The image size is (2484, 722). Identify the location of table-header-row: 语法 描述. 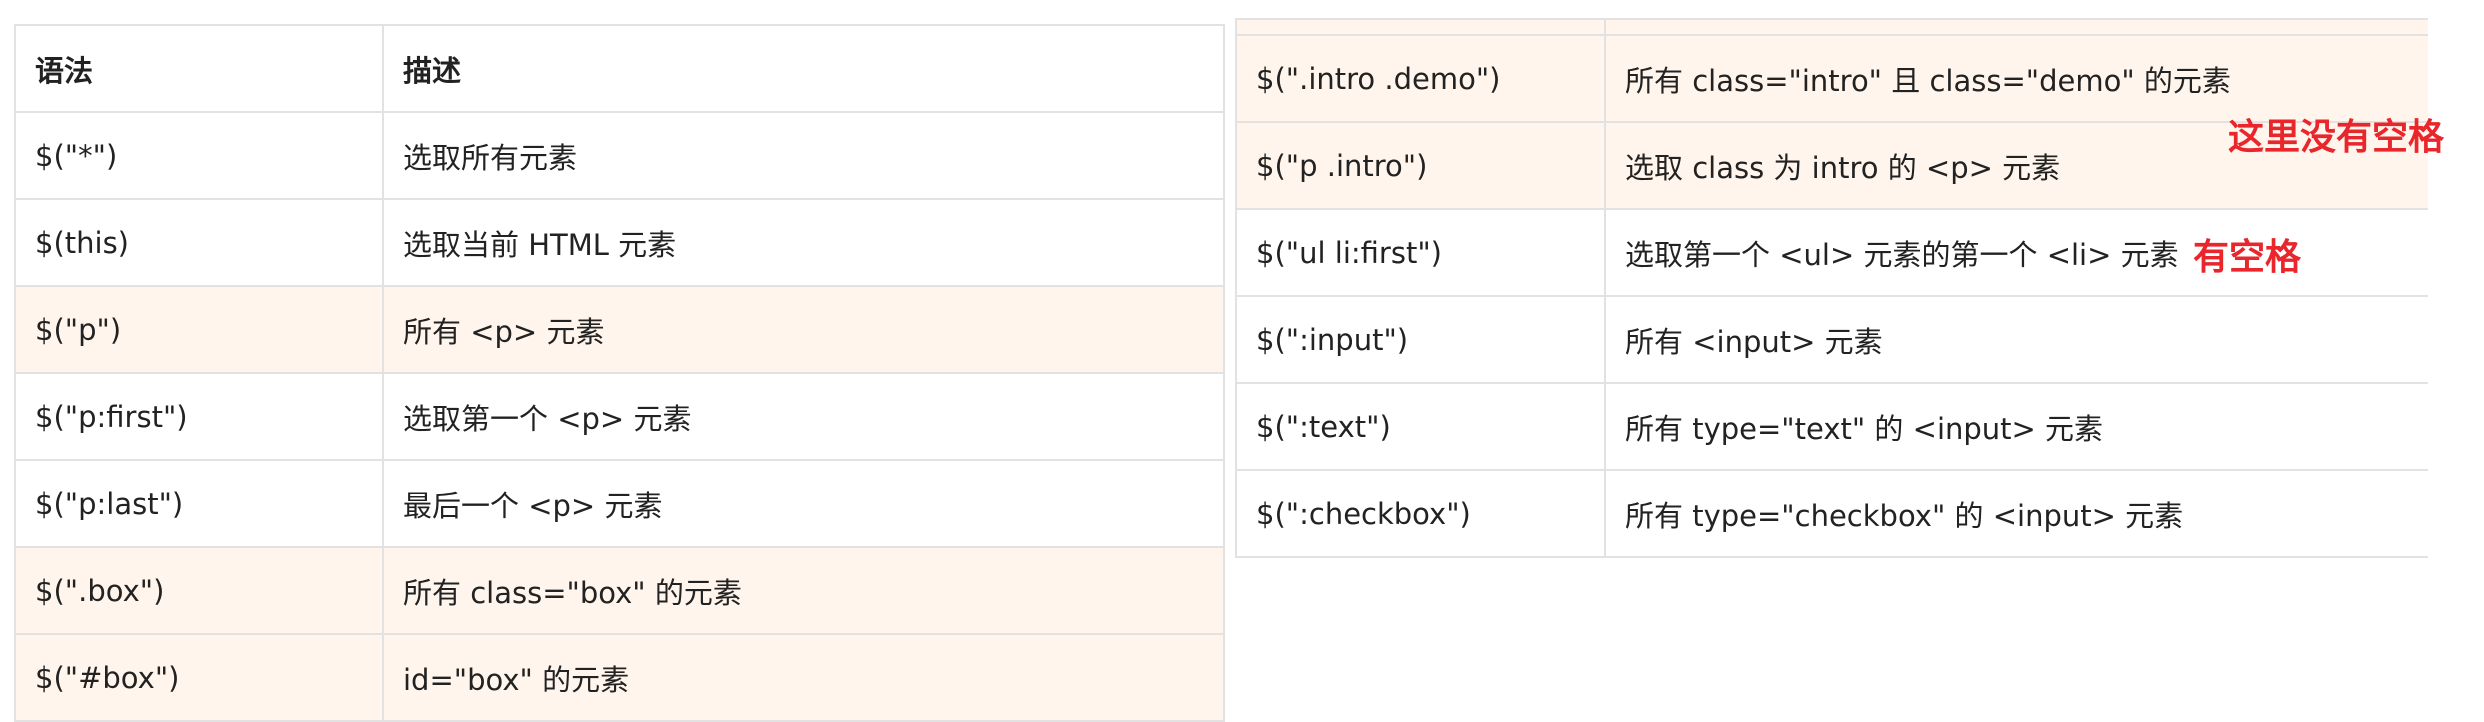
(619, 68).